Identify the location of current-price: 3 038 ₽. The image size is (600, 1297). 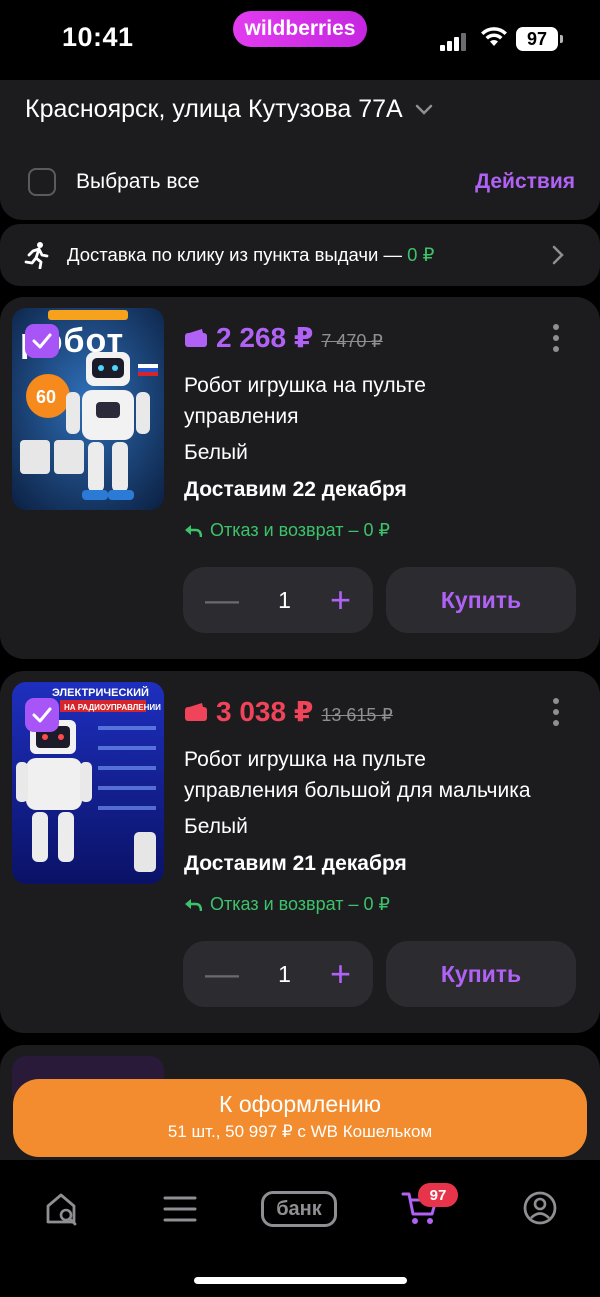
(265, 711).